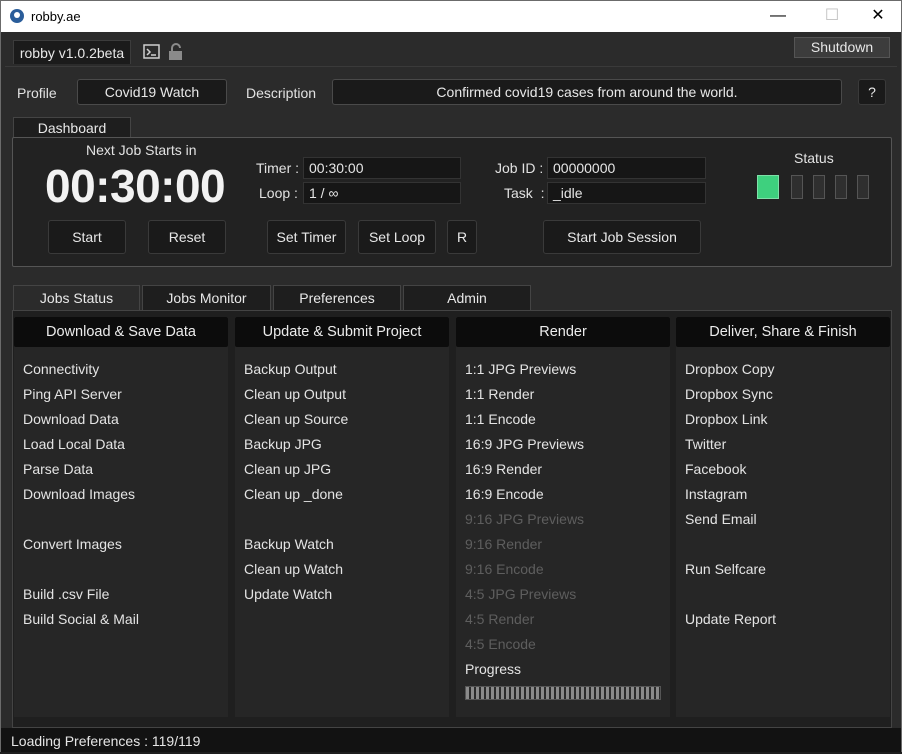  What do you see at coordinates (842, 47) in the screenshot?
I see `shutdown-button: Shutdown` at bounding box center [842, 47].